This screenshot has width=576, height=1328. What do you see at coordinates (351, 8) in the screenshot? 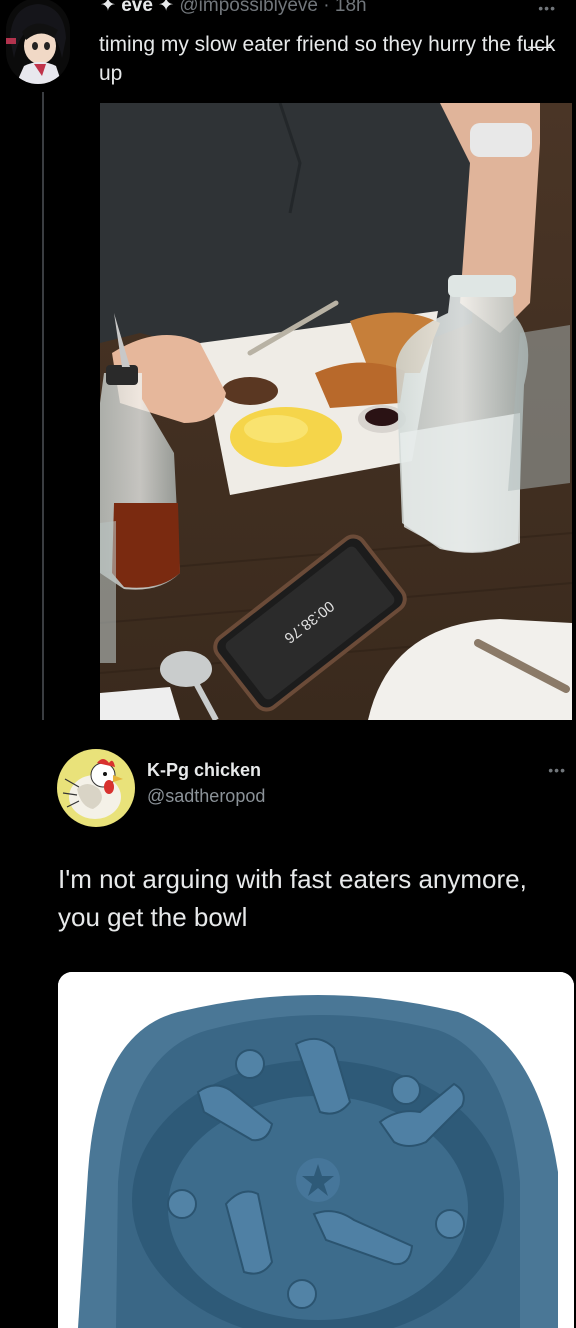
I see `timestamp: 18h` at bounding box center [351, 8].